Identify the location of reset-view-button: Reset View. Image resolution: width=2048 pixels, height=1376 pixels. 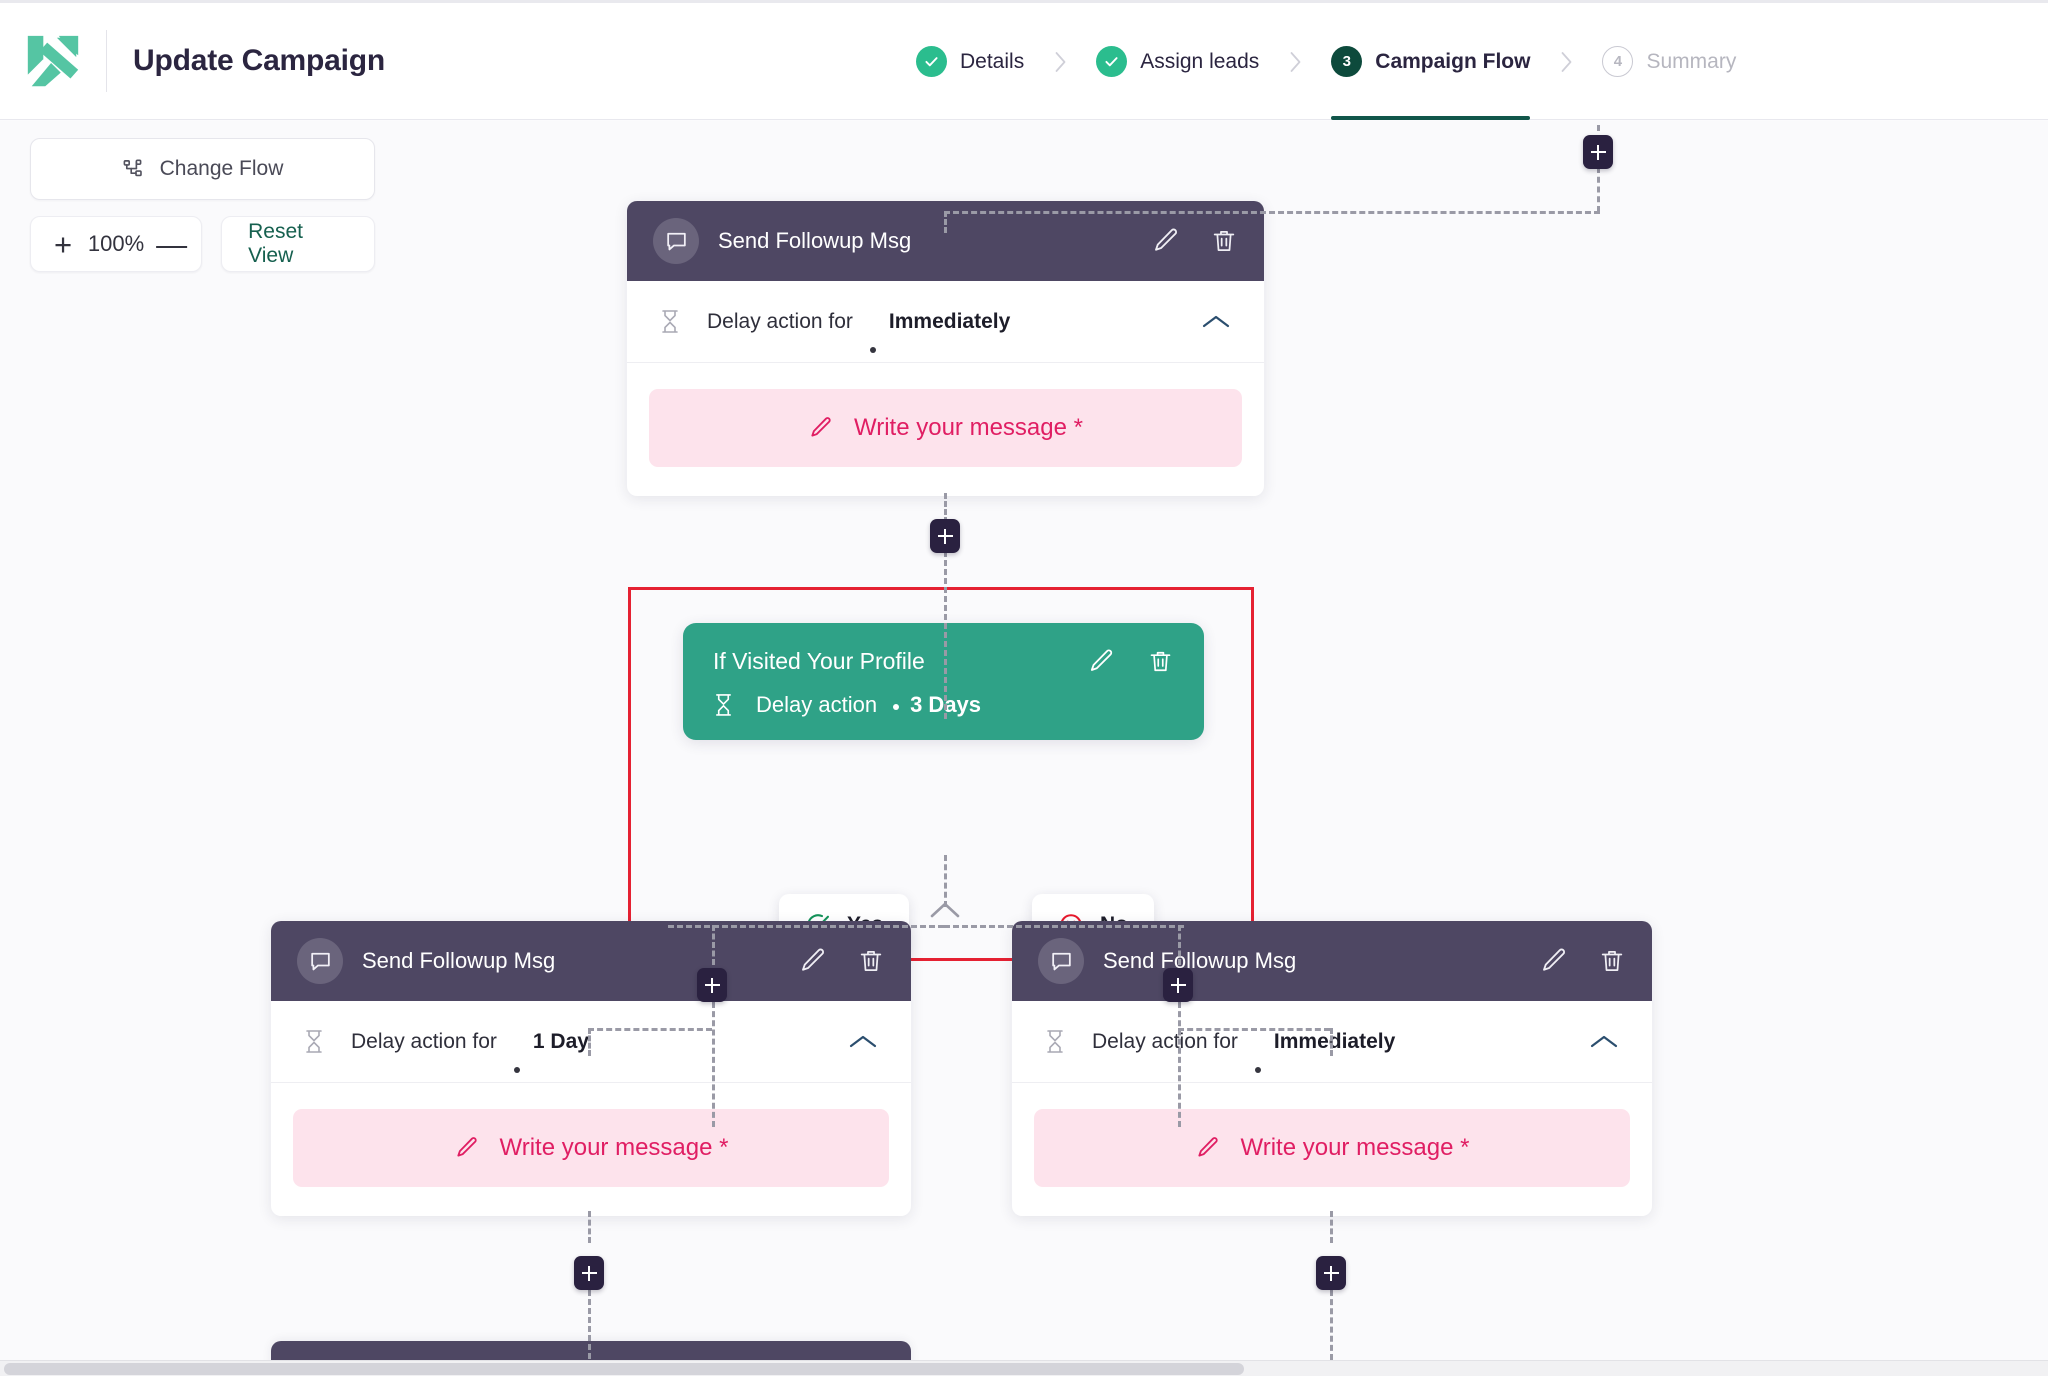
(298, 244).